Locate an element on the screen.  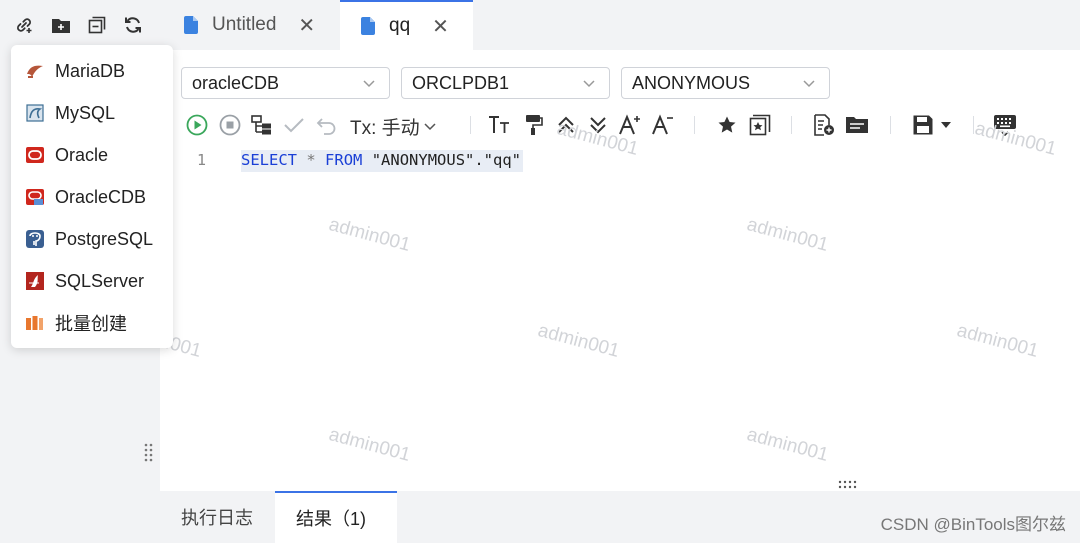
tab-execution-log: 执行日志 is located at coordinates (217, 517).